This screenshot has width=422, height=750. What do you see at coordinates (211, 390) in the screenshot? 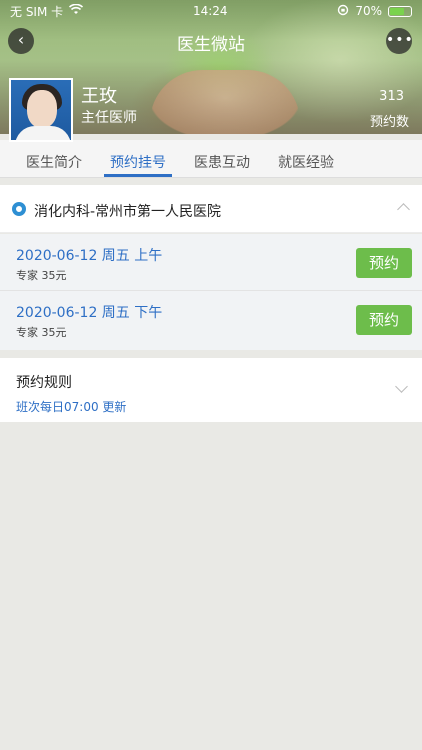
I see `booking-rules-section: 预约规则 班次每日07:00 更新` at bounding box center [211, 390].